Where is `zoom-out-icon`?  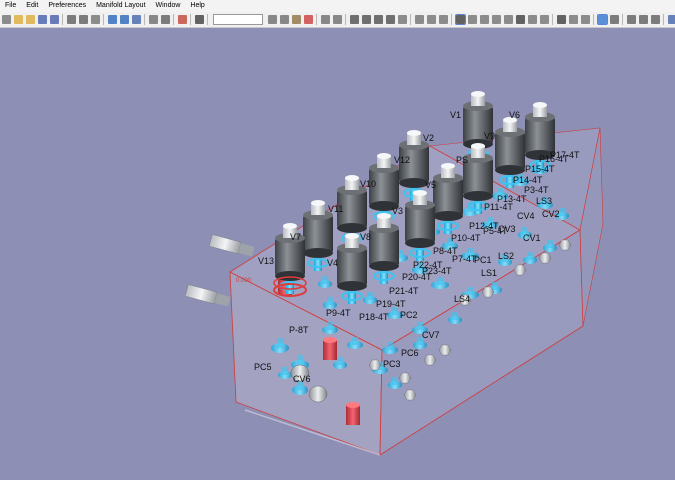
zoom-out-icon is located at coordinates (378, 19).